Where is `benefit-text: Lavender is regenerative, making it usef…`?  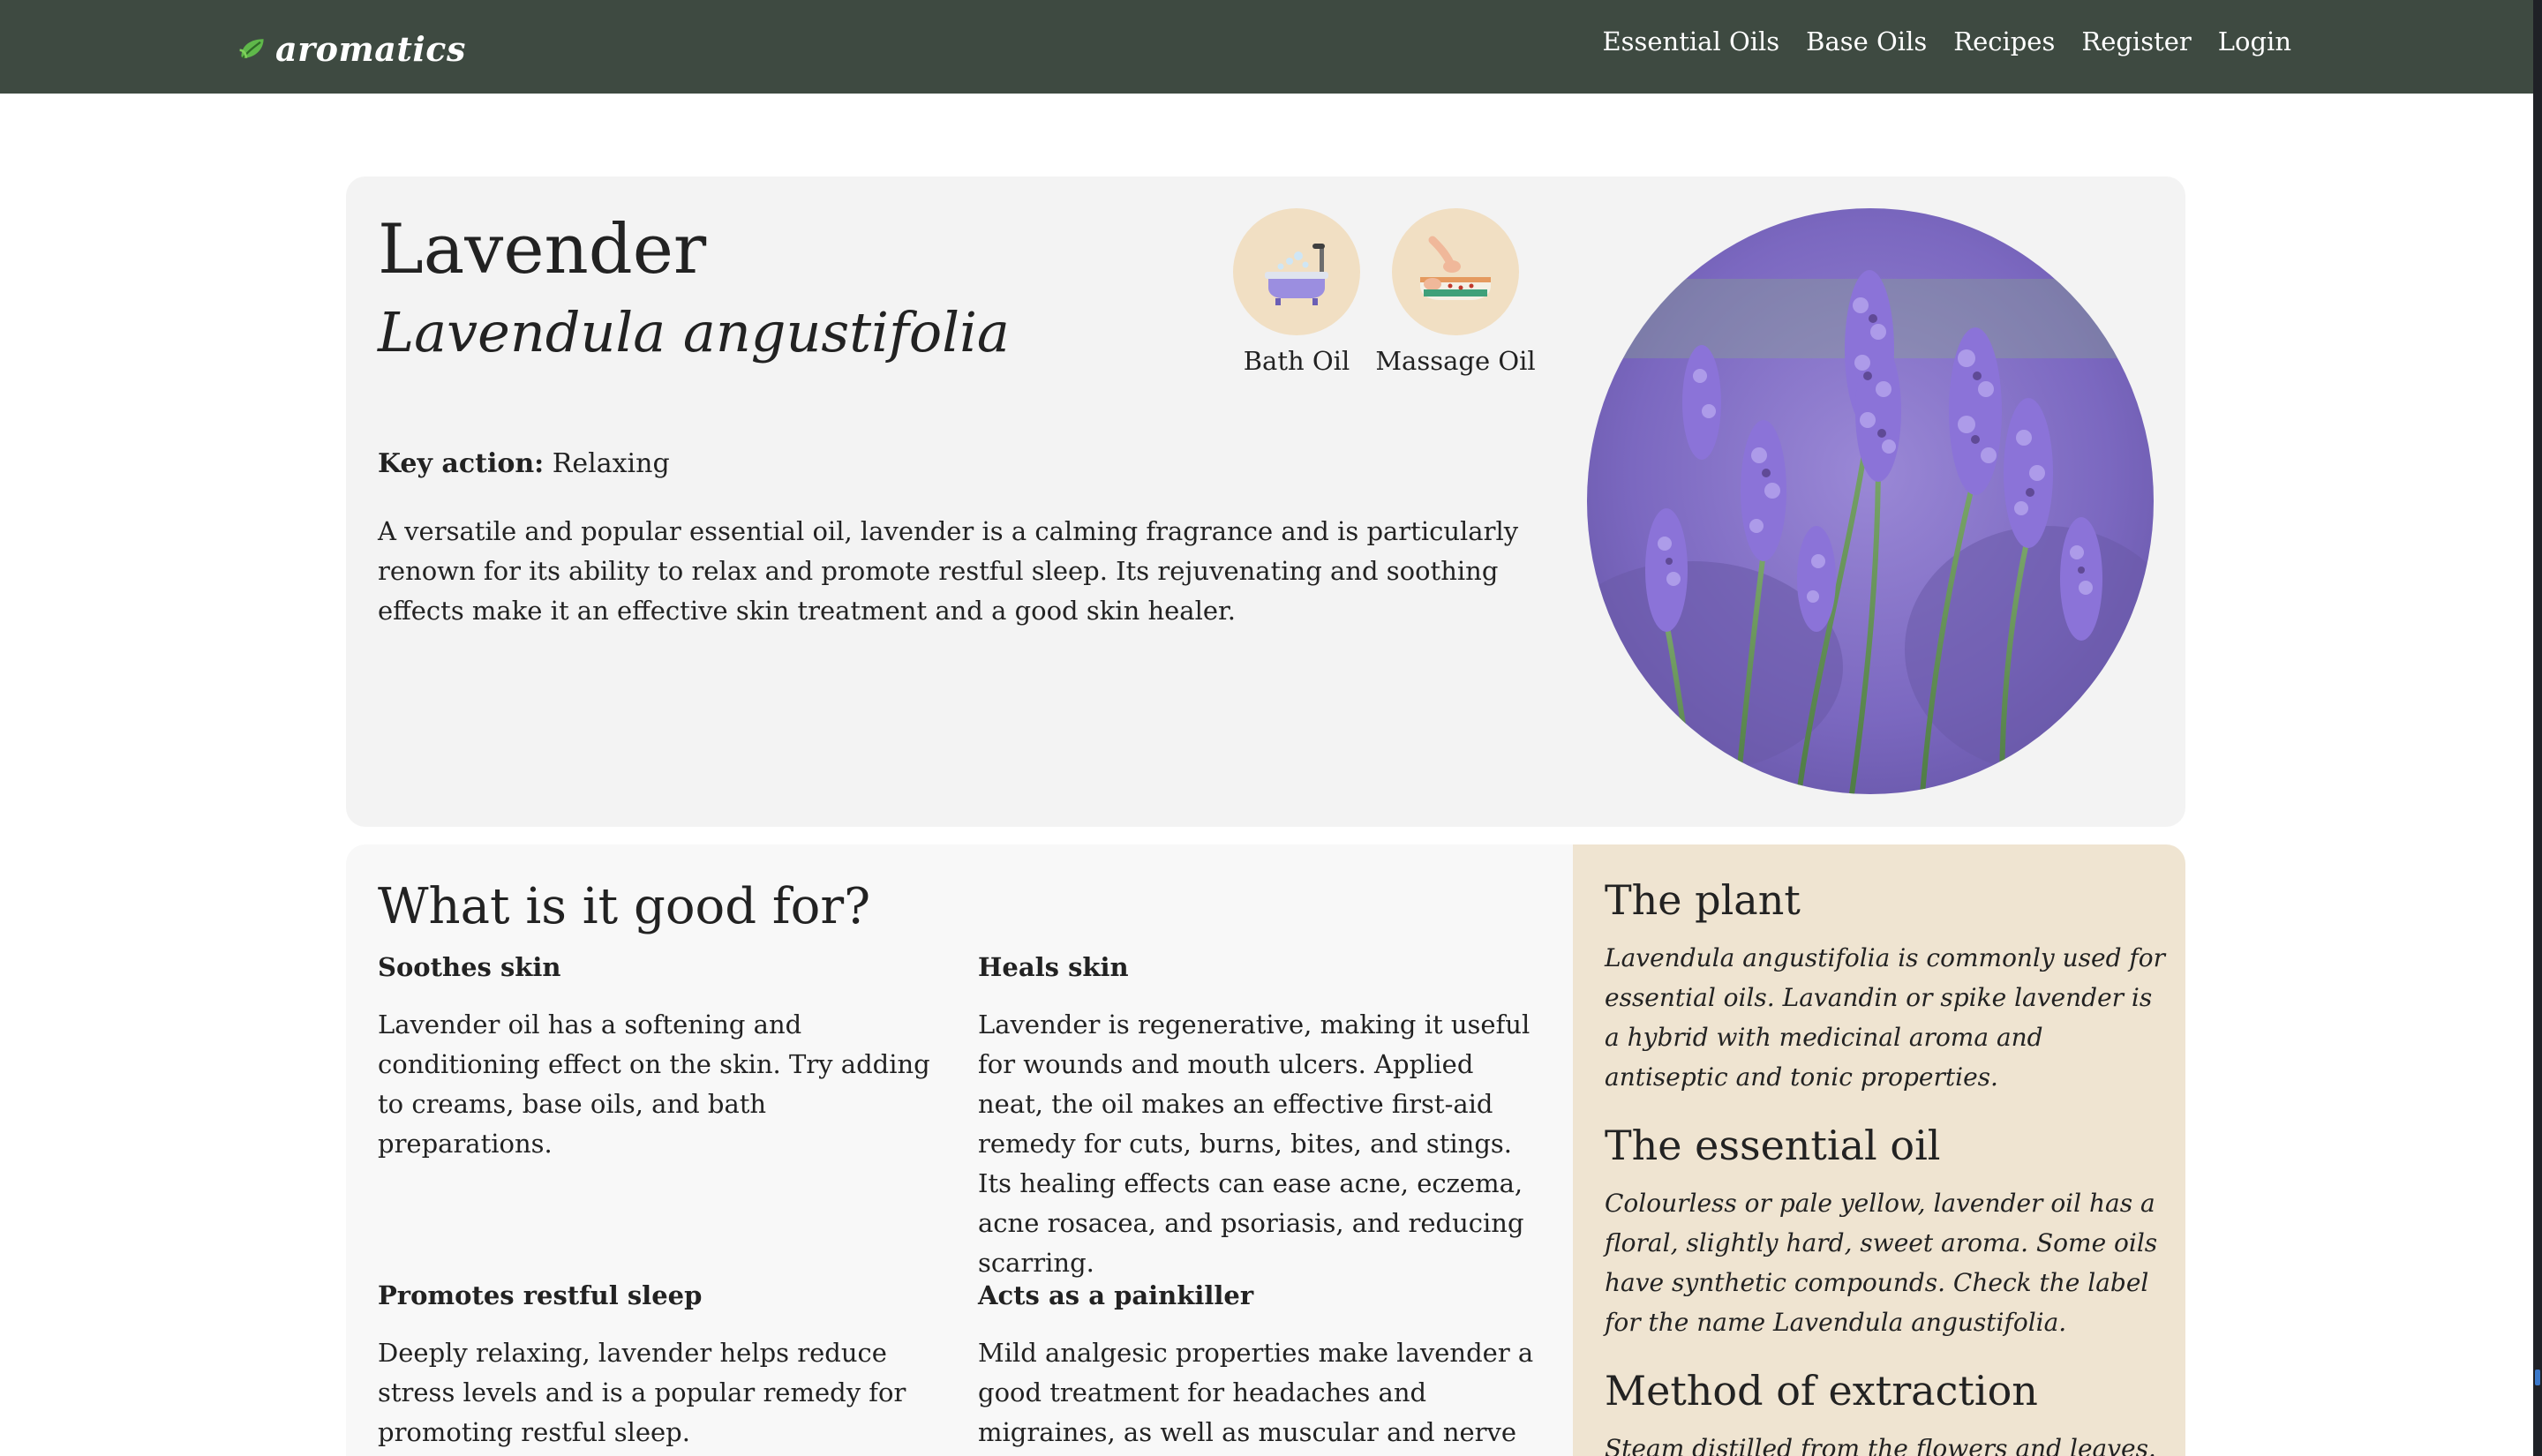 benefit-text: Lavender is regenerative, making it usef… is located at coordinates (1254, 1143).